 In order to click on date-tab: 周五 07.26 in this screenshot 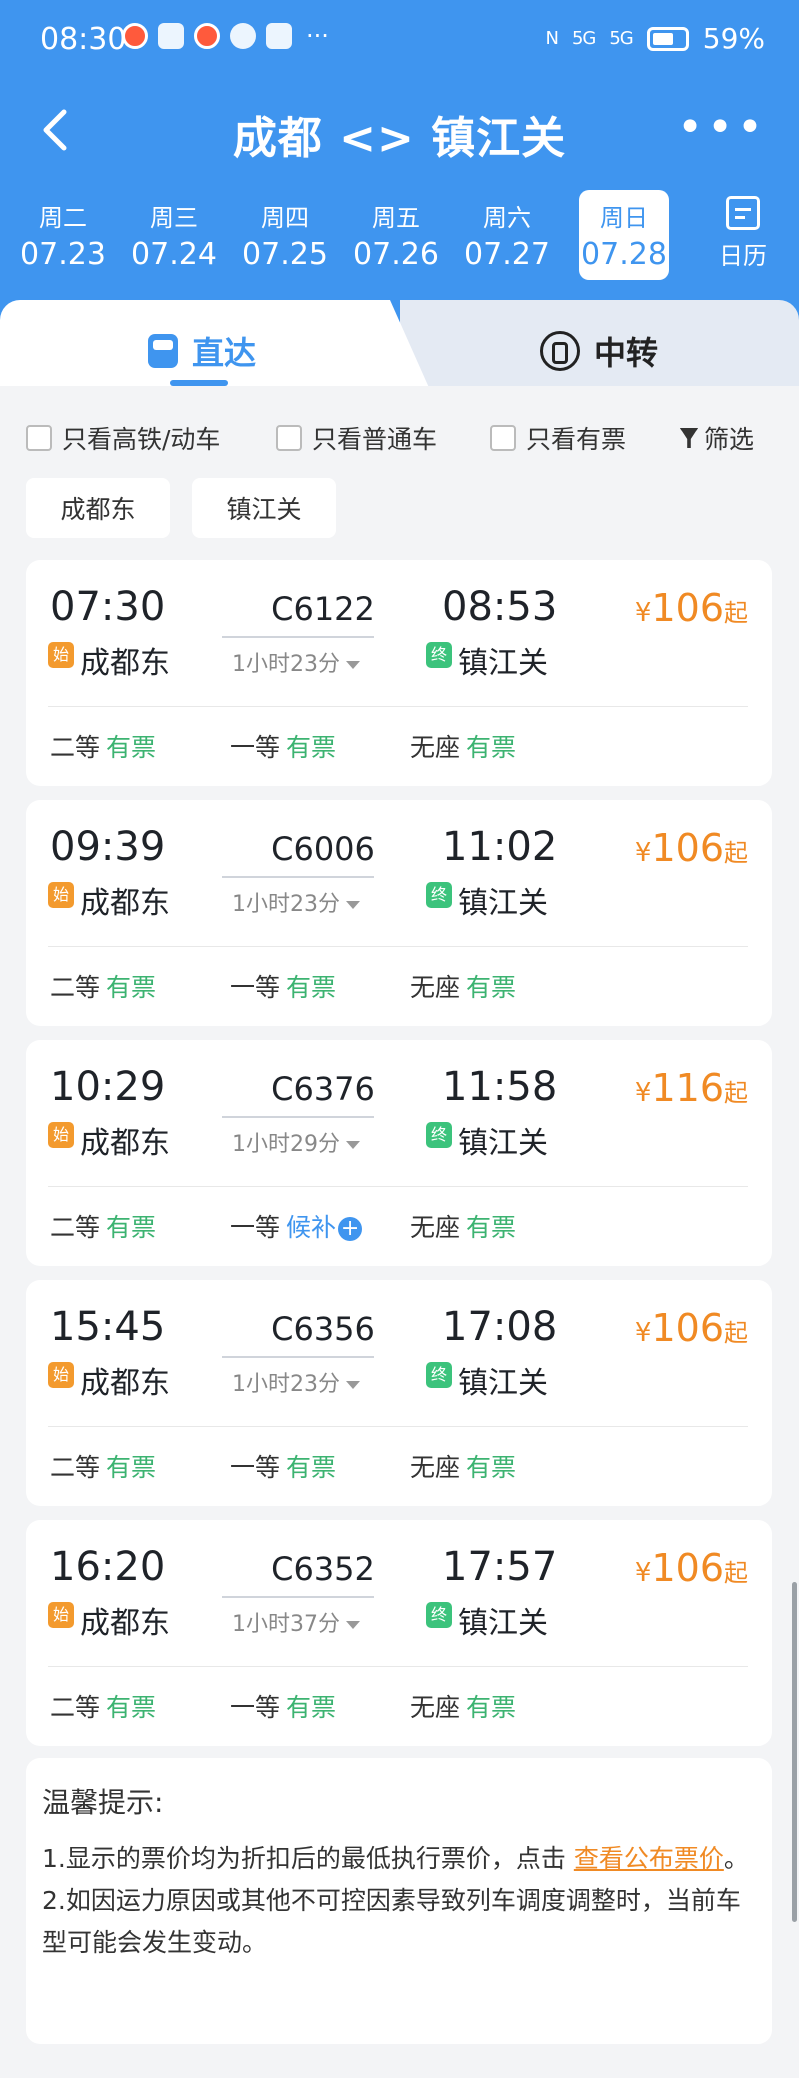, I will do `click(396, 235)`.